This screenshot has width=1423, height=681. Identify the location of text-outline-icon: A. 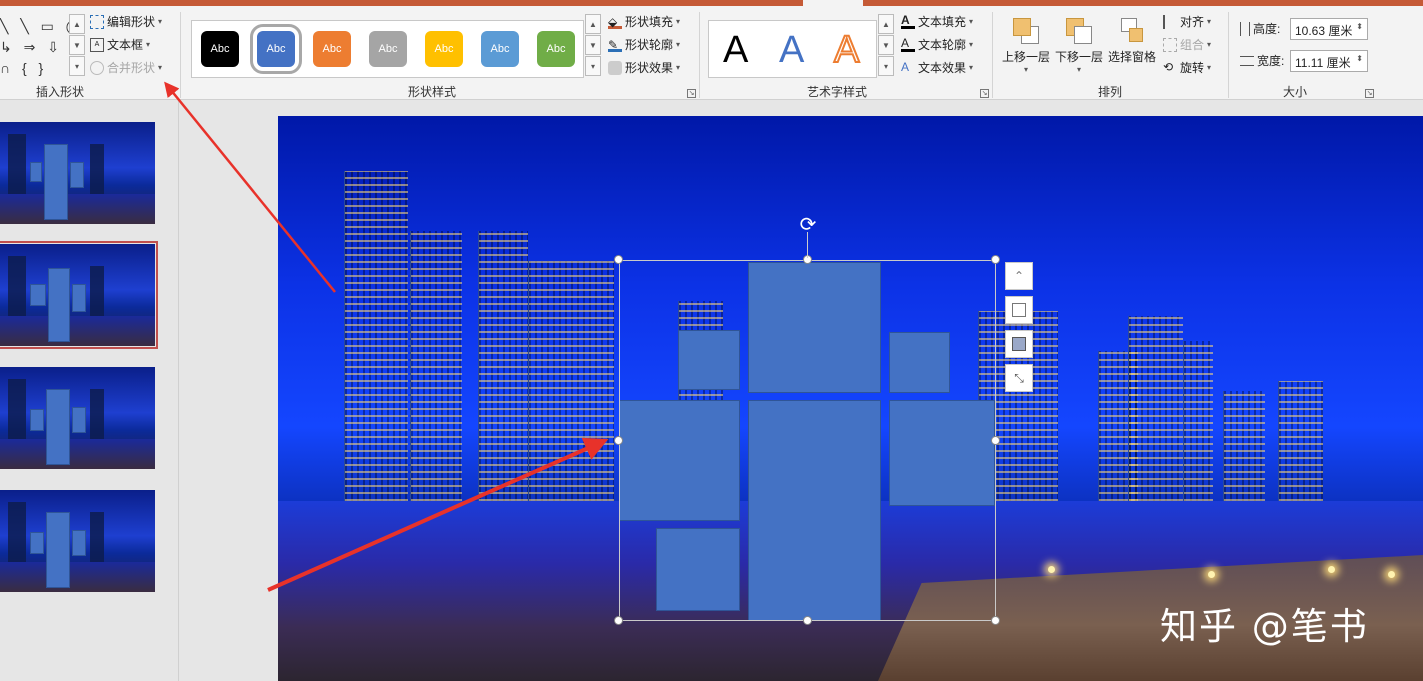
(908, 44).